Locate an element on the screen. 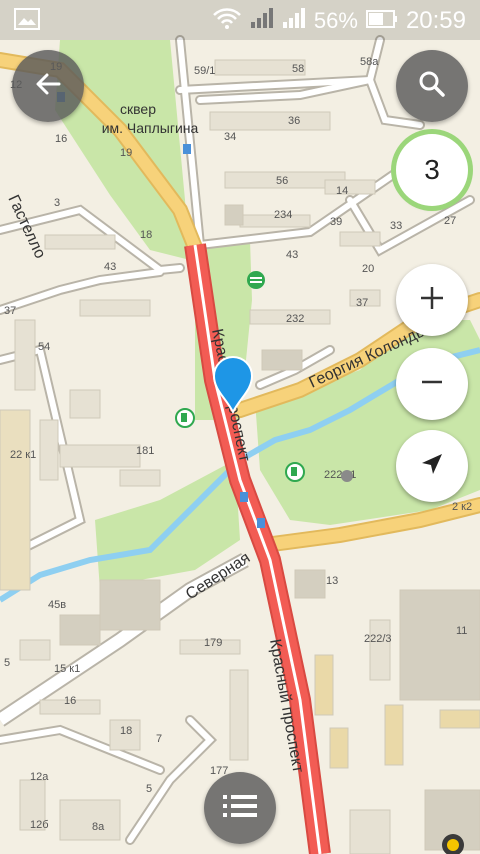 The width and height of the screenshot is (480, 854). bank-icon is located at coordinates (256, 280).